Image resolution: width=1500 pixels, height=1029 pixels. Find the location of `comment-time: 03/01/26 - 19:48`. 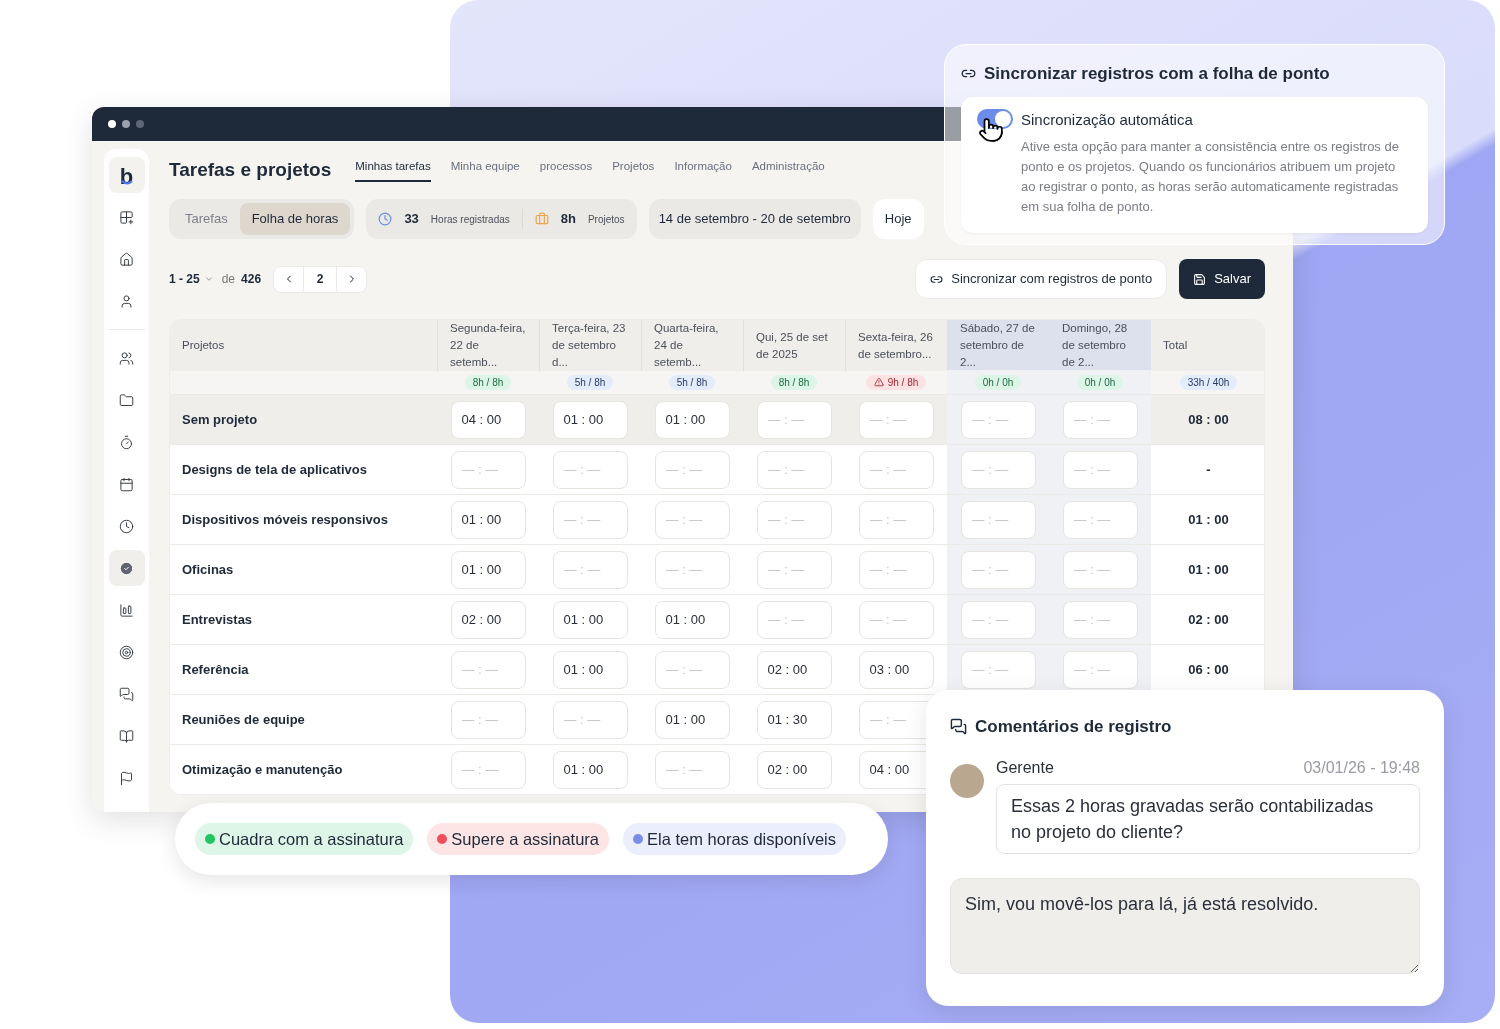

comment-time: 03/01/26 - 19:48 is located at coordinates (1361, 767).